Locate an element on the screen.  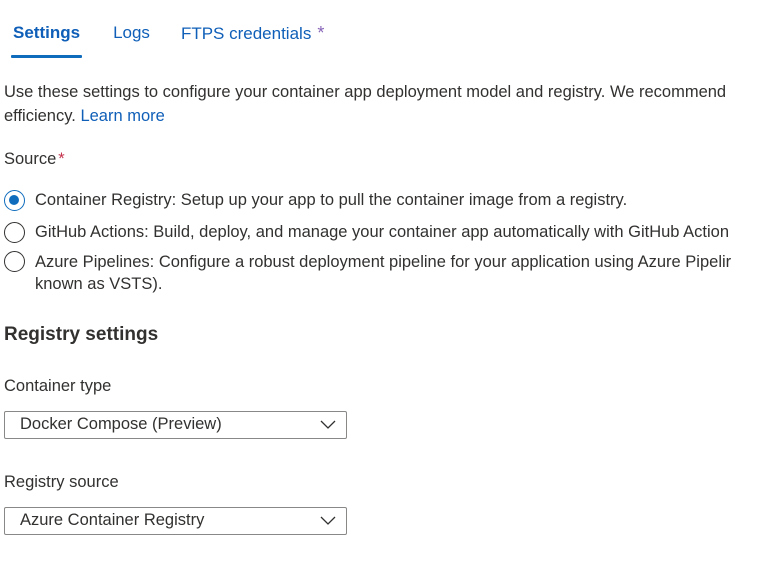
required-asterisk: * is located at coordinates (61, 159).